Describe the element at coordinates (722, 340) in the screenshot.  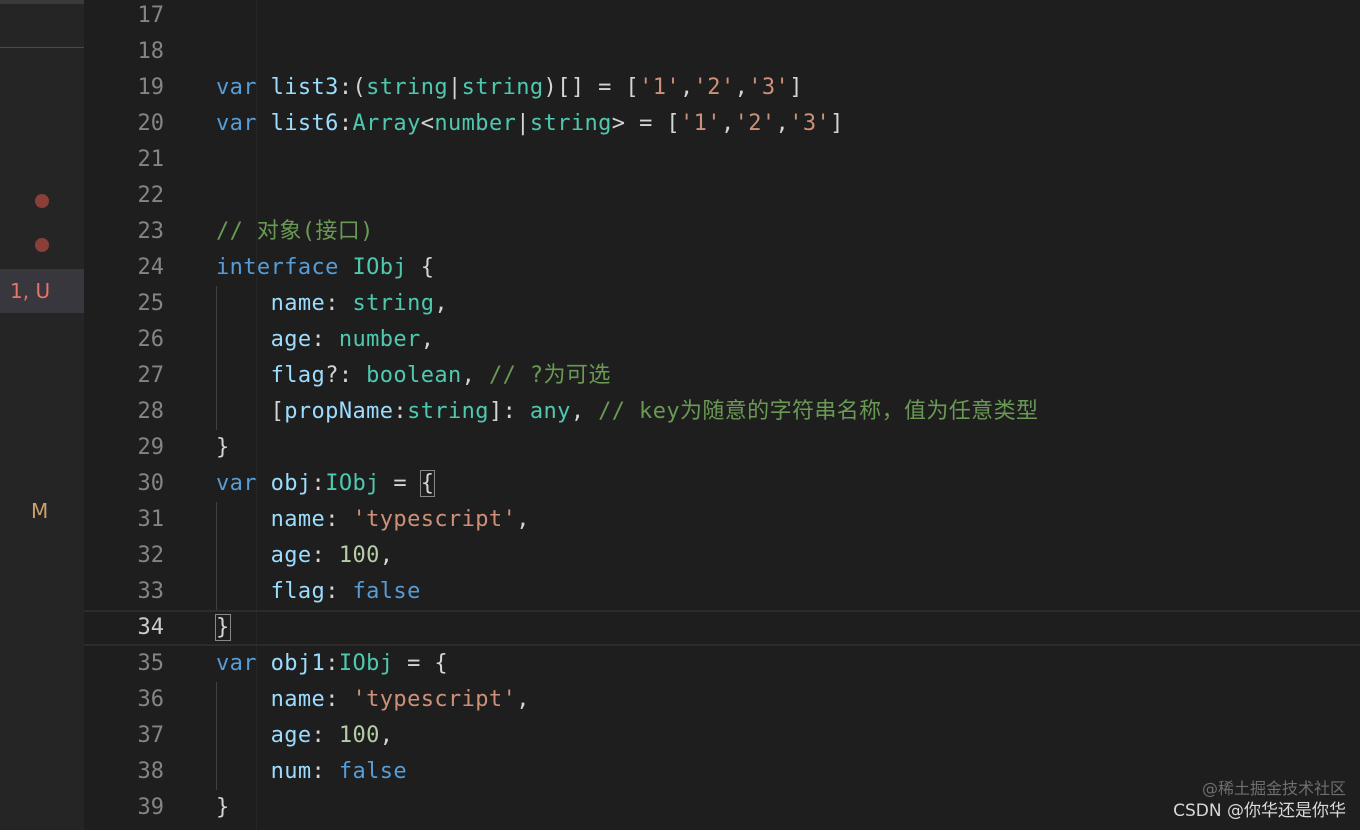
I see `code-line: 26 age: number,` at that location.